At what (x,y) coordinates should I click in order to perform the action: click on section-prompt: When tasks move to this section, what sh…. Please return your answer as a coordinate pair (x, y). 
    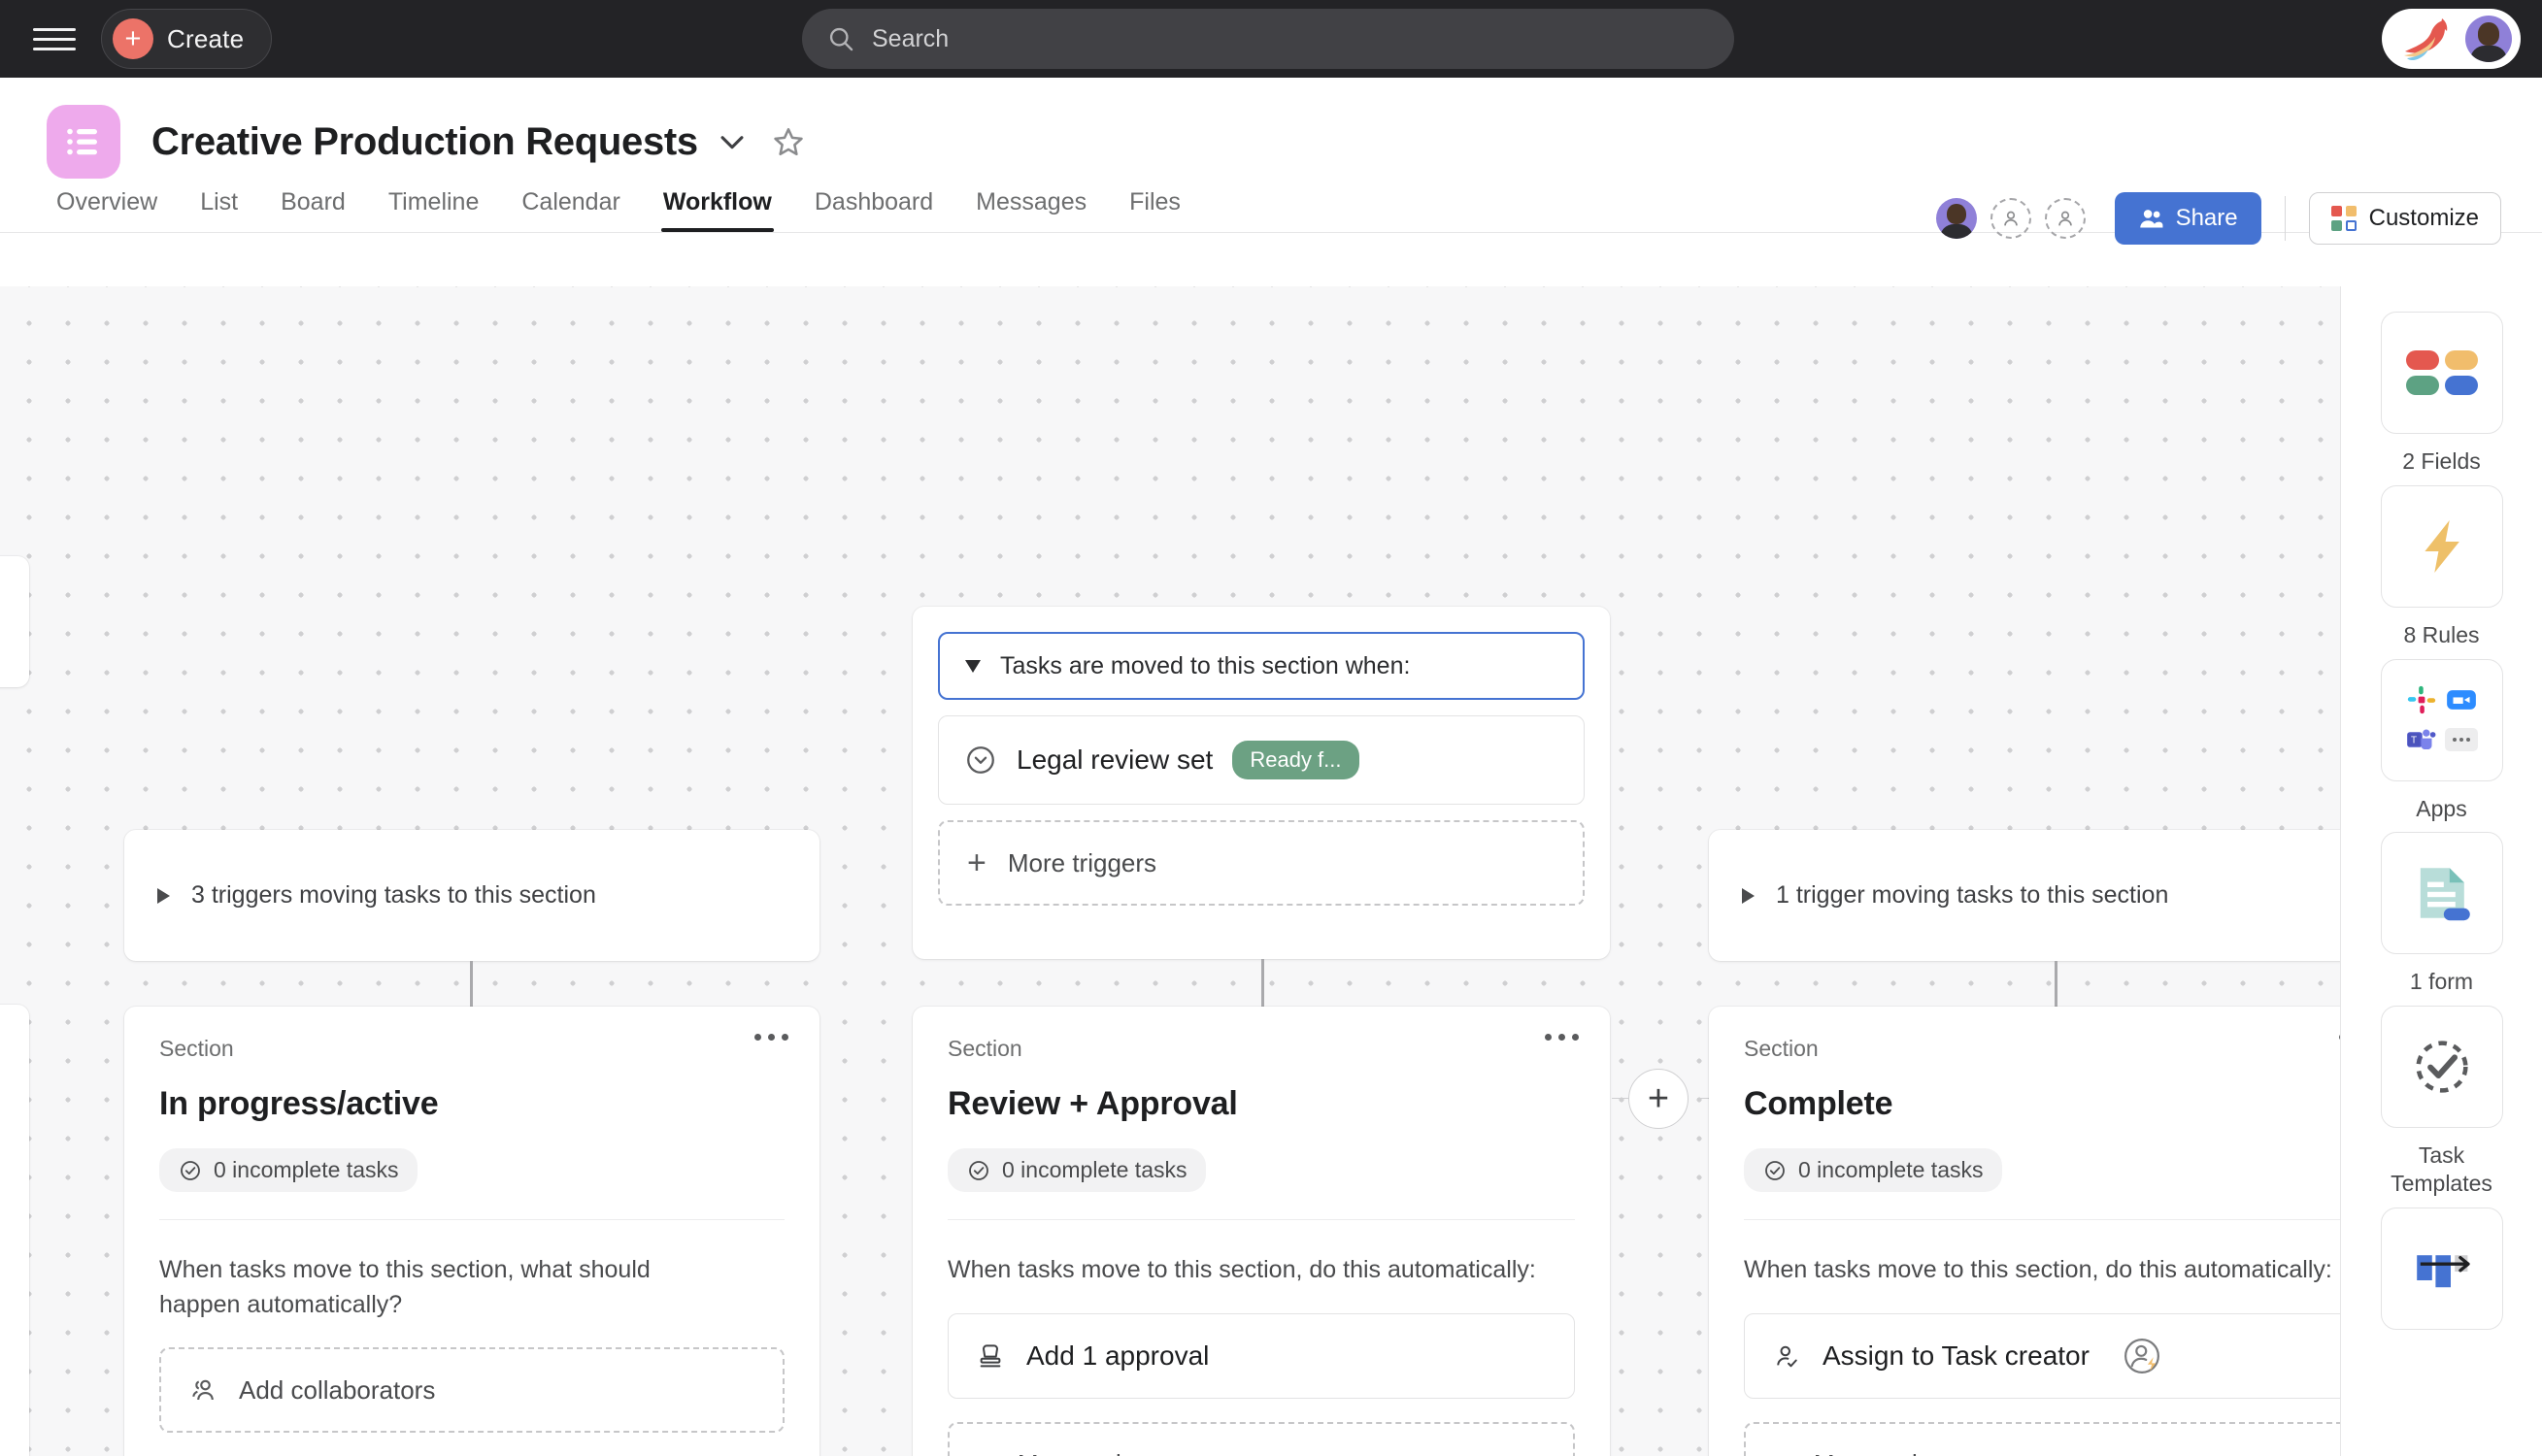
    Looking at the image, I should click on (405, 1287).